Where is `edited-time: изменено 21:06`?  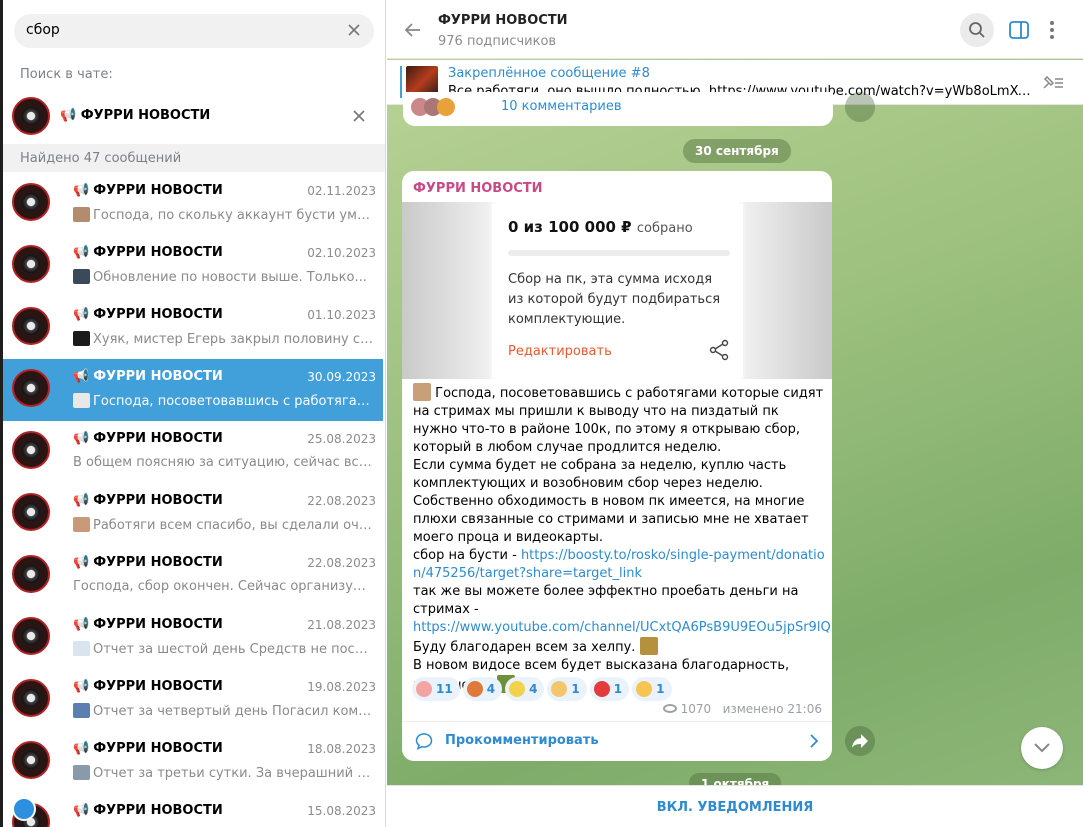
edited-time: изменено 21:06 is located at coordinates (772, 709).